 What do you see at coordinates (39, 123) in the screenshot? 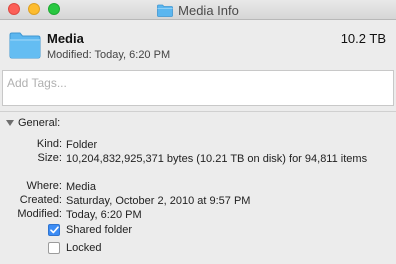
I see `general-section-title: General:` at bounding box center [39, 123].